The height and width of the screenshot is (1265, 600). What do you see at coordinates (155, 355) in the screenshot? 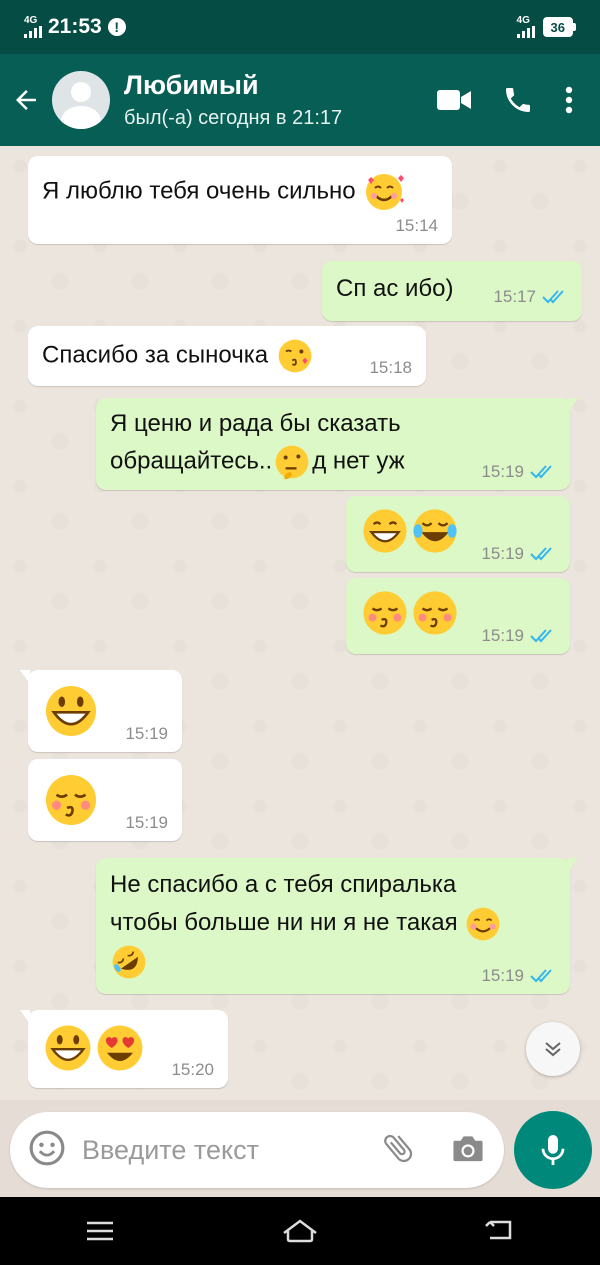
I see `message-text: Спасибо за сыночка` at bounding box center [155, 355].